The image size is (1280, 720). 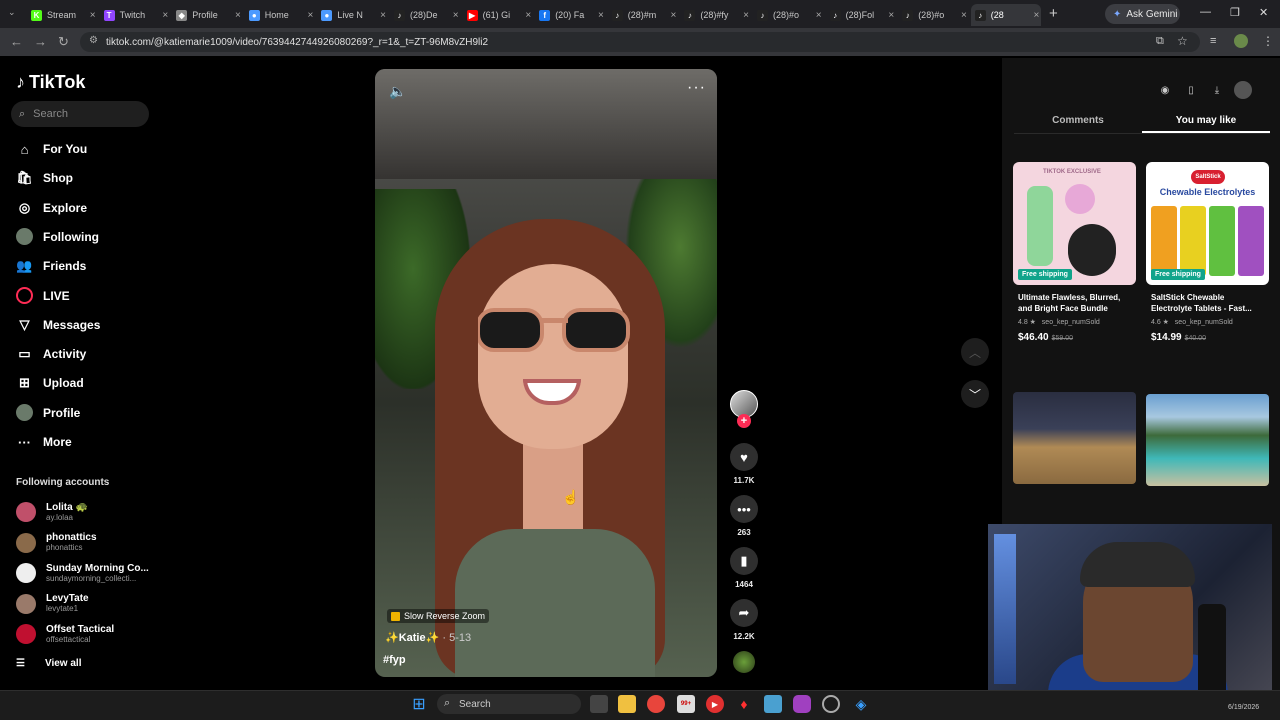 What do you see at coordinates (599, 704) in the screenshot?
I see `task-view-icon` at bounding box center [599, 704].